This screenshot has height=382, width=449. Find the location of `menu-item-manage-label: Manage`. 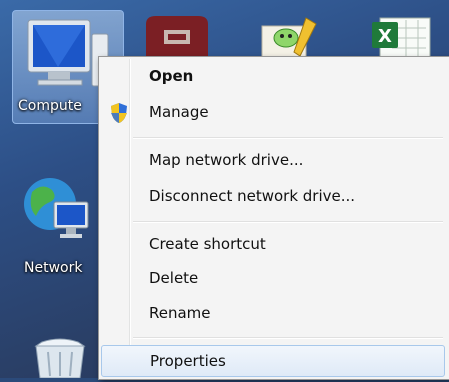

menu-item-manage-label: Manage is located at coordinates (179, 112).